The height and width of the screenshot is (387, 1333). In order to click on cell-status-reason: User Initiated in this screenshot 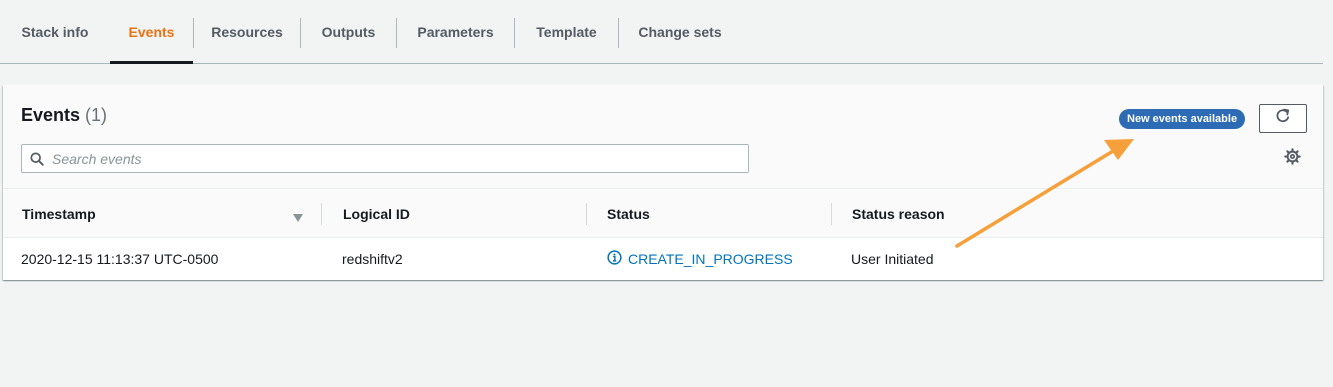, I will do `click(892, 259)`.